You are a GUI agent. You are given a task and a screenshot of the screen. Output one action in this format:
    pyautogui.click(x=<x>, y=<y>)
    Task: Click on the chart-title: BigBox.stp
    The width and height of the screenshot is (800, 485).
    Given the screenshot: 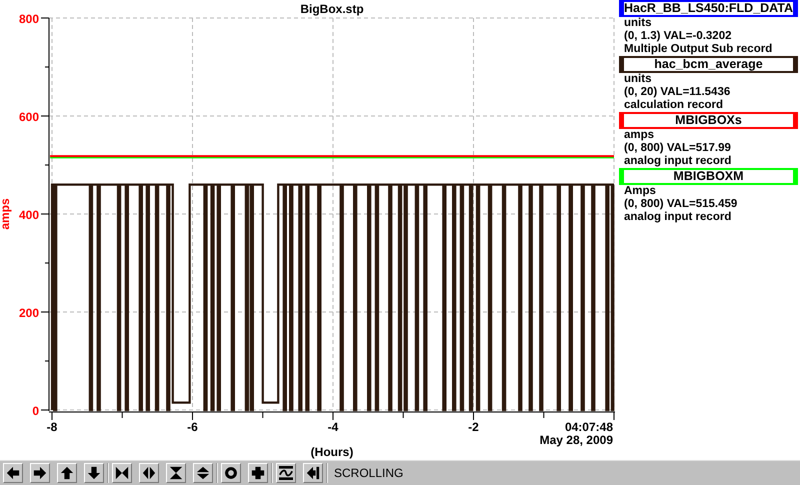 What is the action you would take?
    pyautogui.click(x=332, y=9)
    